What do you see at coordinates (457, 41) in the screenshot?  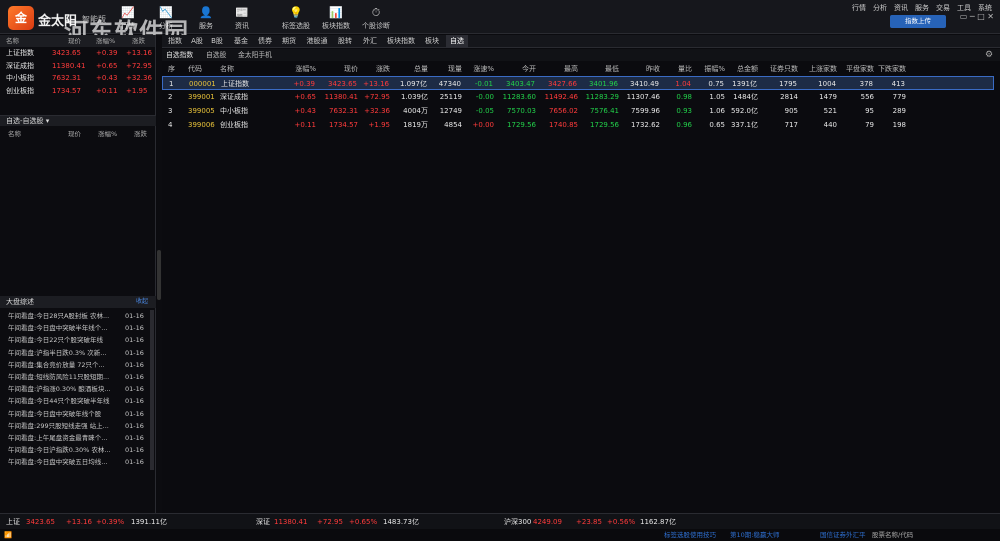 I see `tab-11: 自选` at bounding box center [457, 41].